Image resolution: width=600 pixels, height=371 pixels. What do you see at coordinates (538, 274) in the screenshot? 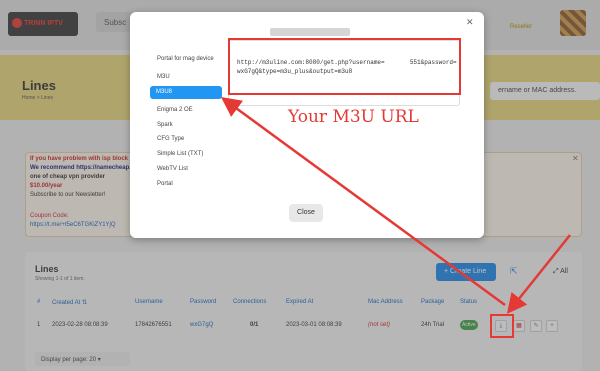
I see `arrow-to-download` at bounding box center [538, 274].